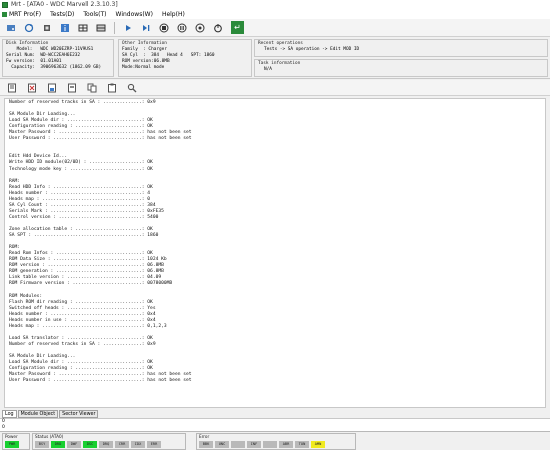 The image size is (550, 450). I want to click on mrt-icon, so click(4, 14).